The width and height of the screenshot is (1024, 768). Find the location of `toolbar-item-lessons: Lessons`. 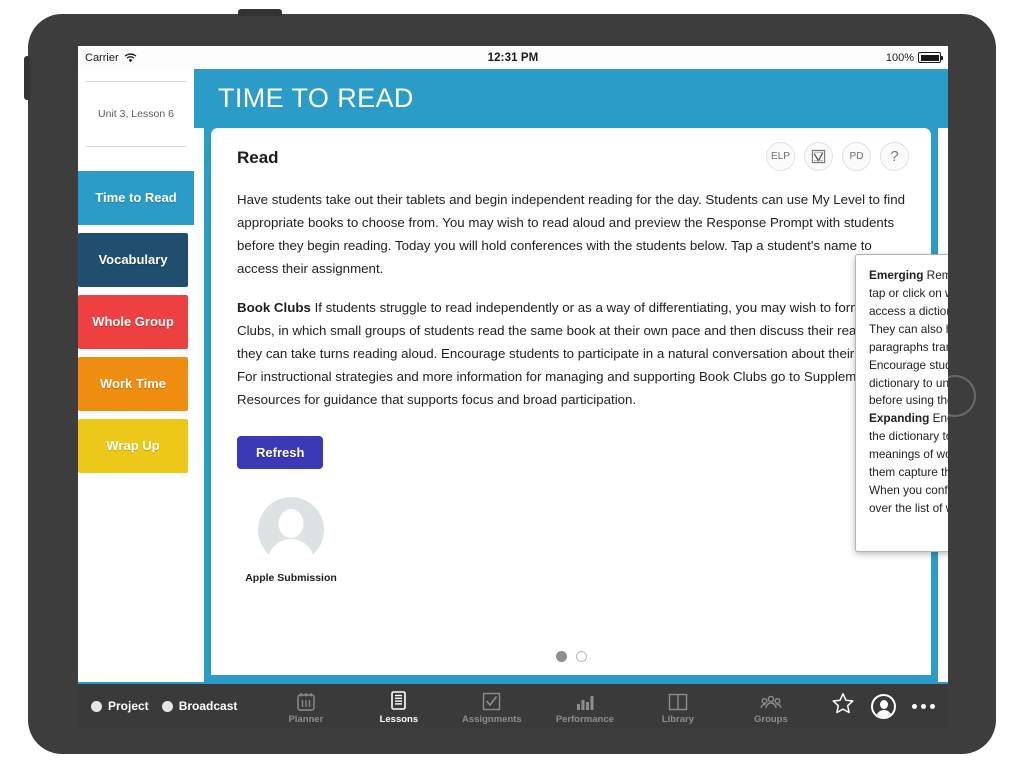

toolbar-item-lessons: Lessons is located at coordinates (398, 706).